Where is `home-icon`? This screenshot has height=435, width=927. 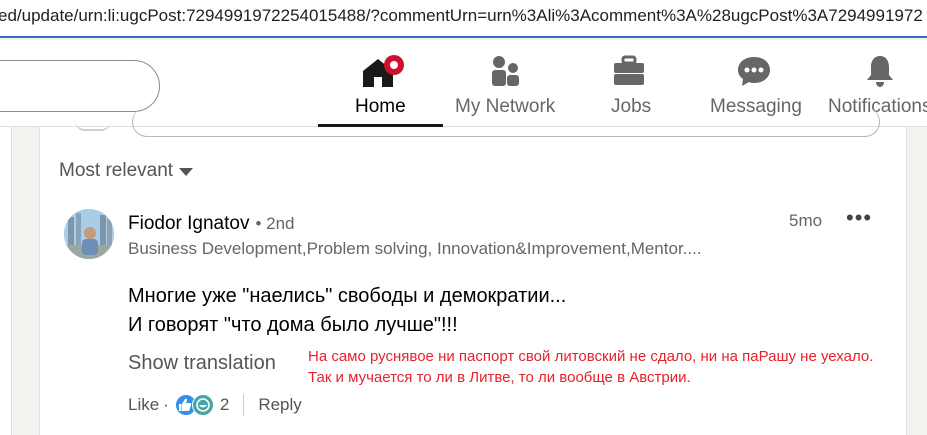 home-icon is located at coordinates (383, 75).